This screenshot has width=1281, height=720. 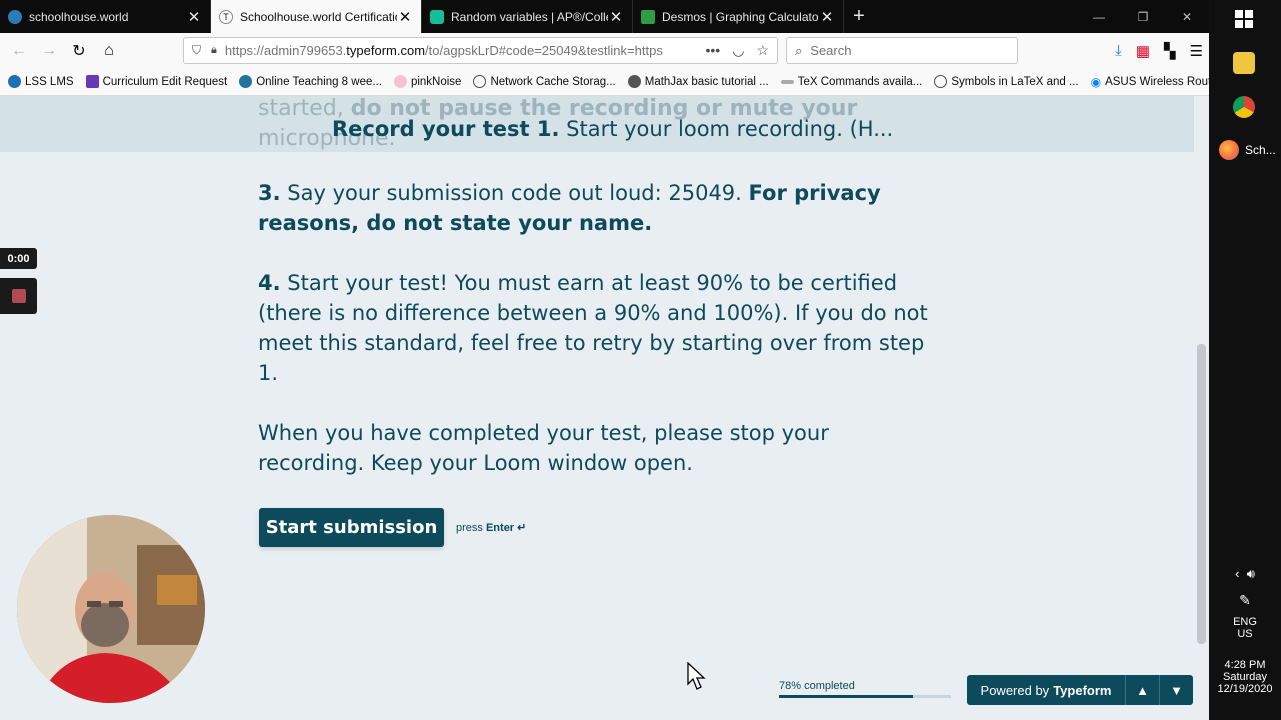 I want to click on tab-random-variables: Random variables | AP®/College ✕, so click(x=527, y=16).